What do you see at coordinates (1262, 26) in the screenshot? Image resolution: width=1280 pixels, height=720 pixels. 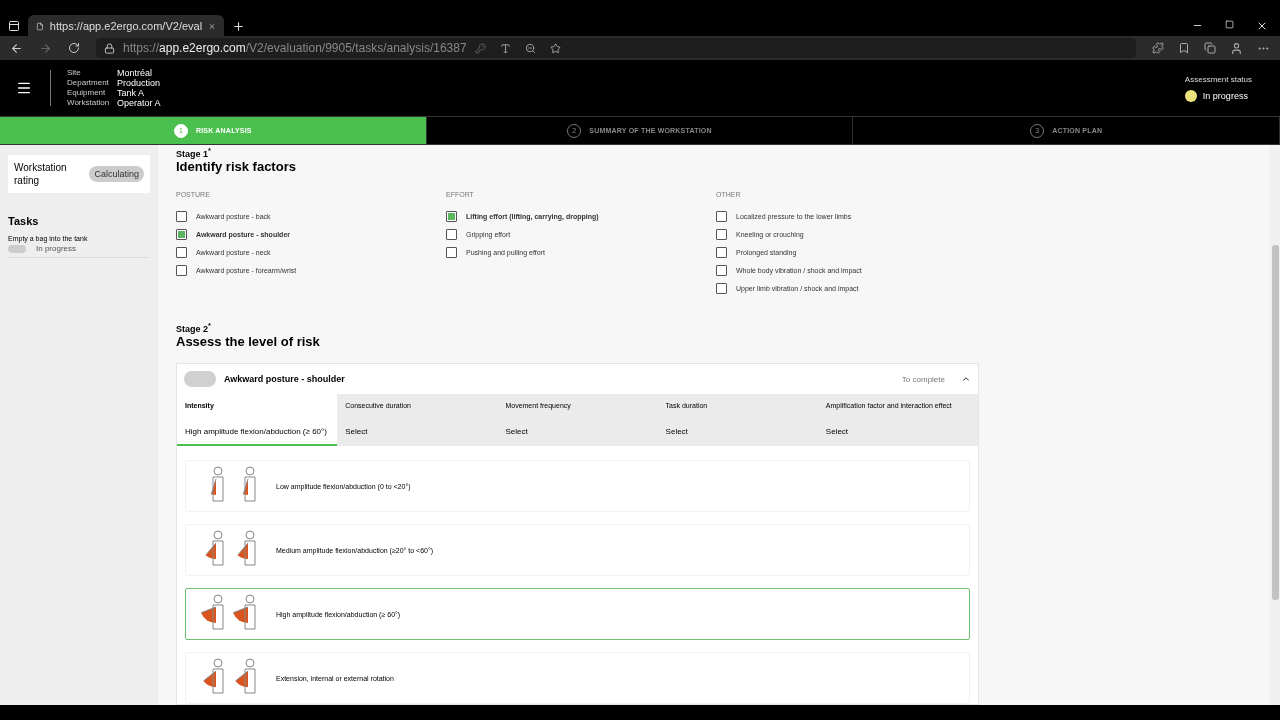 I see `close-icon` at bounding box center [1262, 26].